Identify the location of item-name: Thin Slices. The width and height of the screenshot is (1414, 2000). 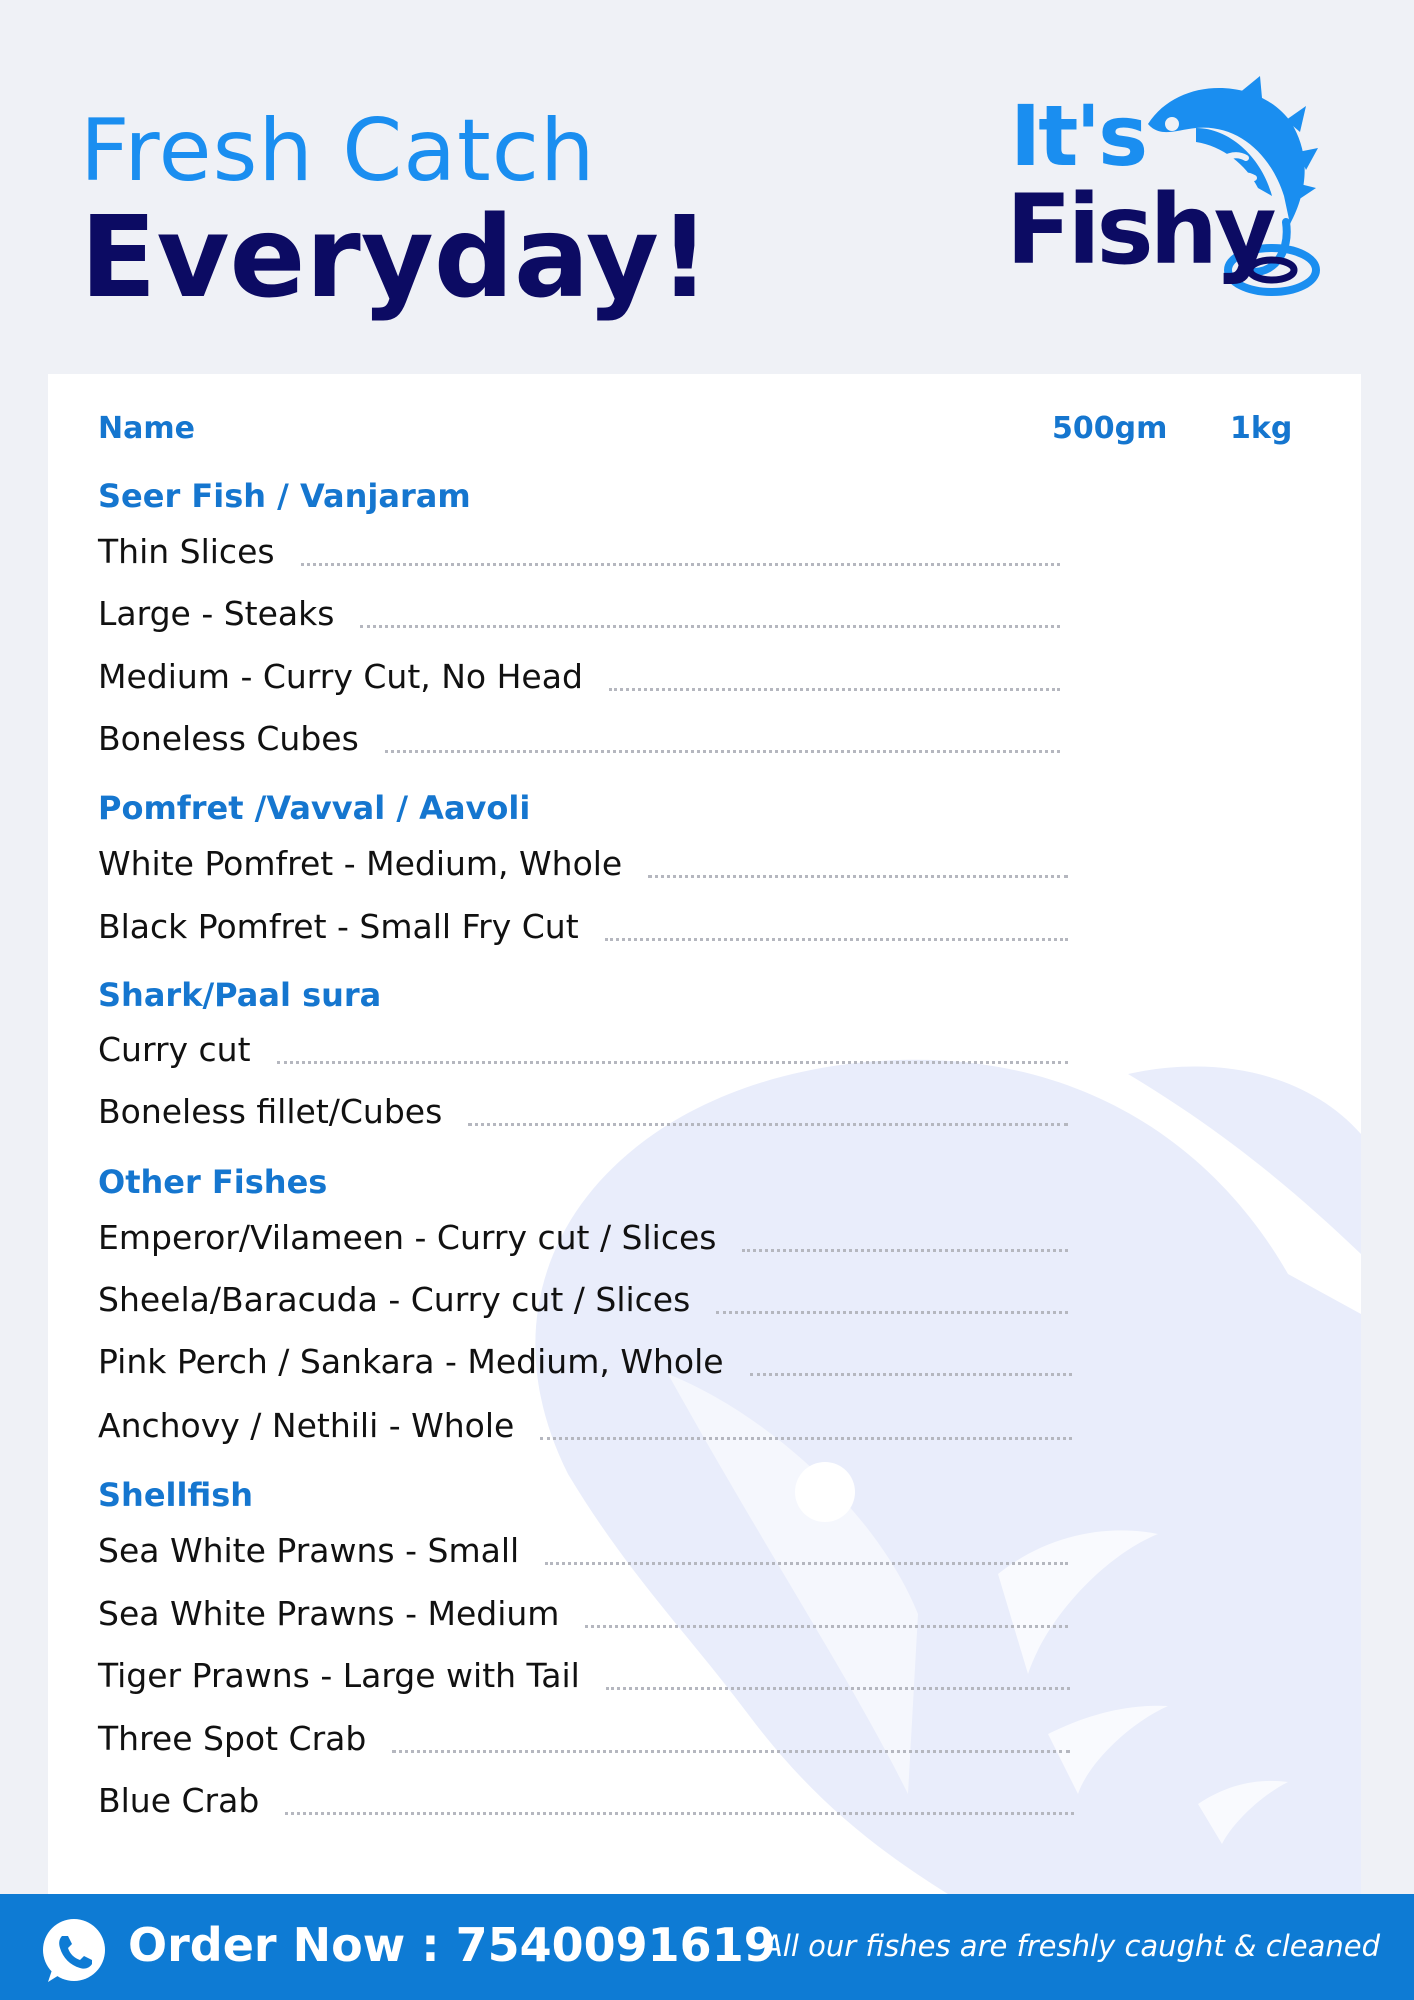
(186, 551).